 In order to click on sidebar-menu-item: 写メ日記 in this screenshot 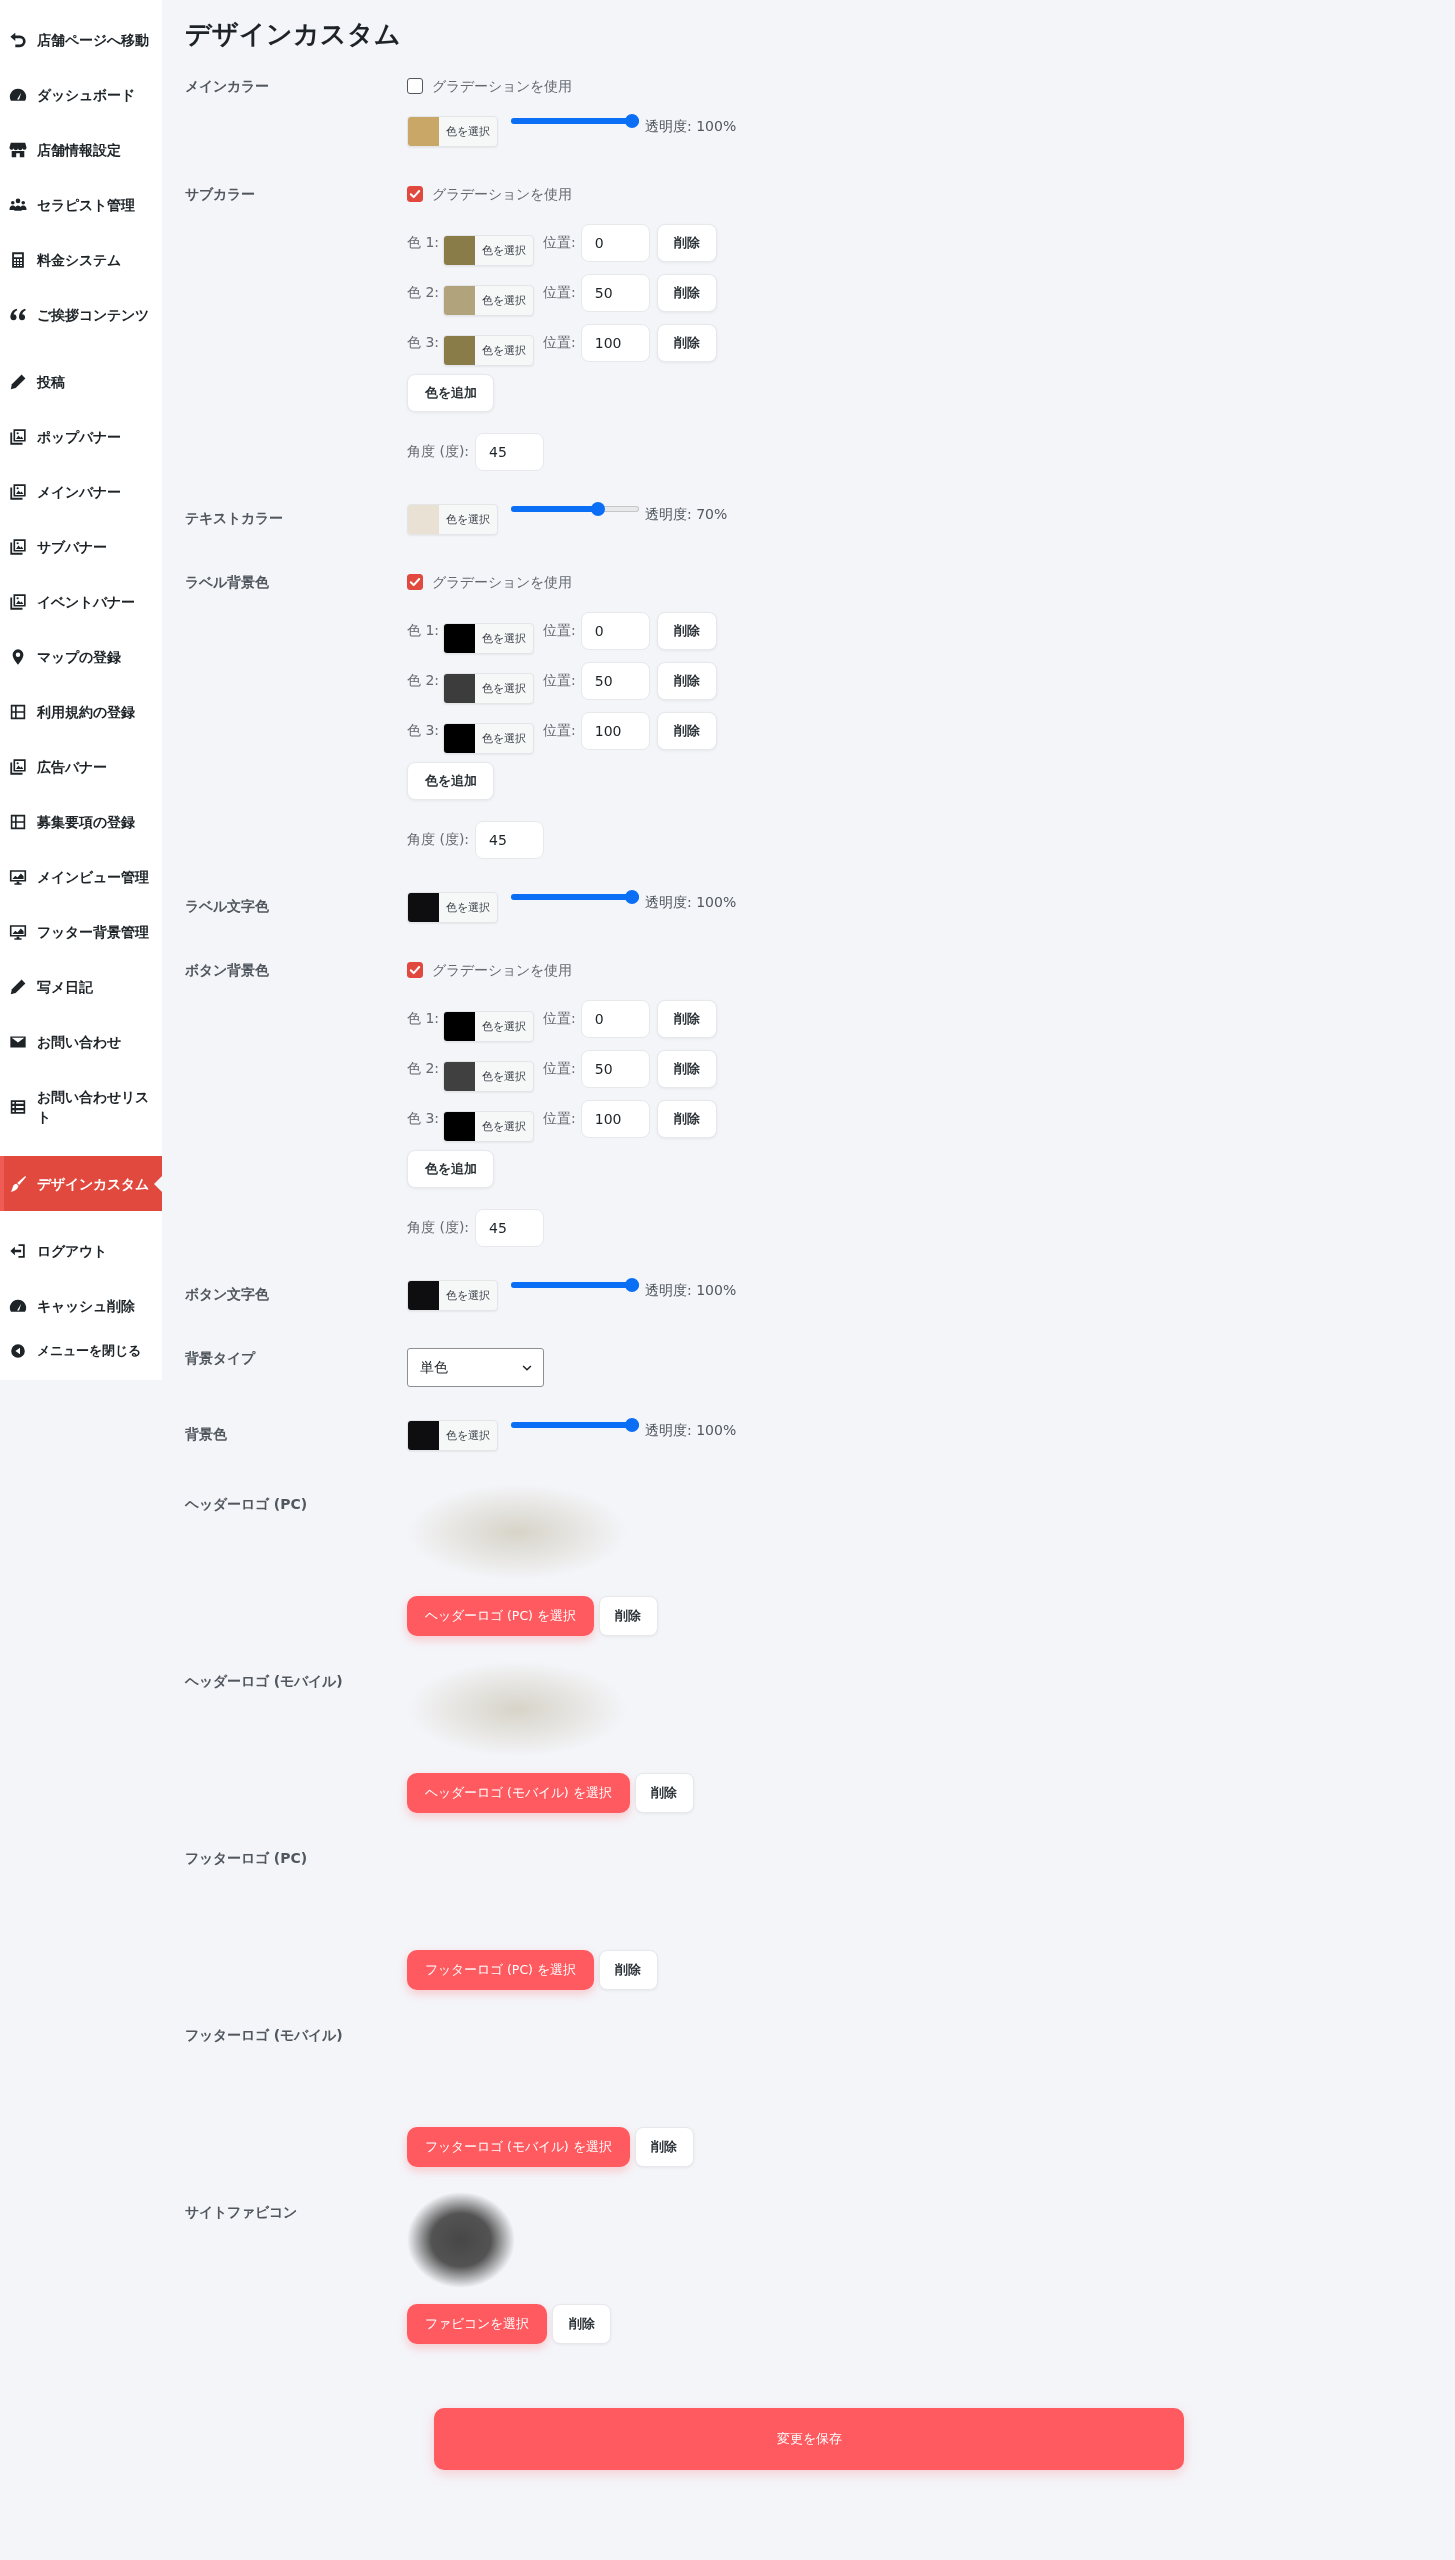, I will do `click(81, 986)`.